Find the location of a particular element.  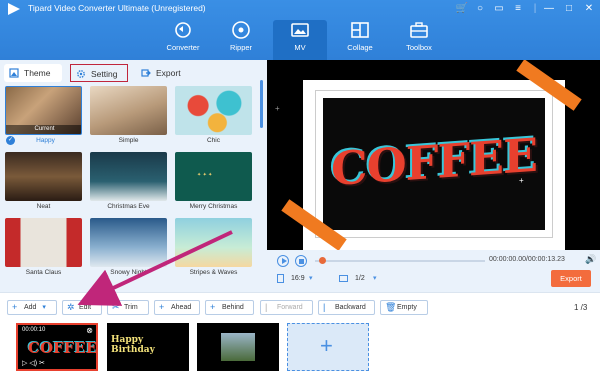

theme-label-stripes-waves: Stripes & Waves is located at coordinates (213, 272).